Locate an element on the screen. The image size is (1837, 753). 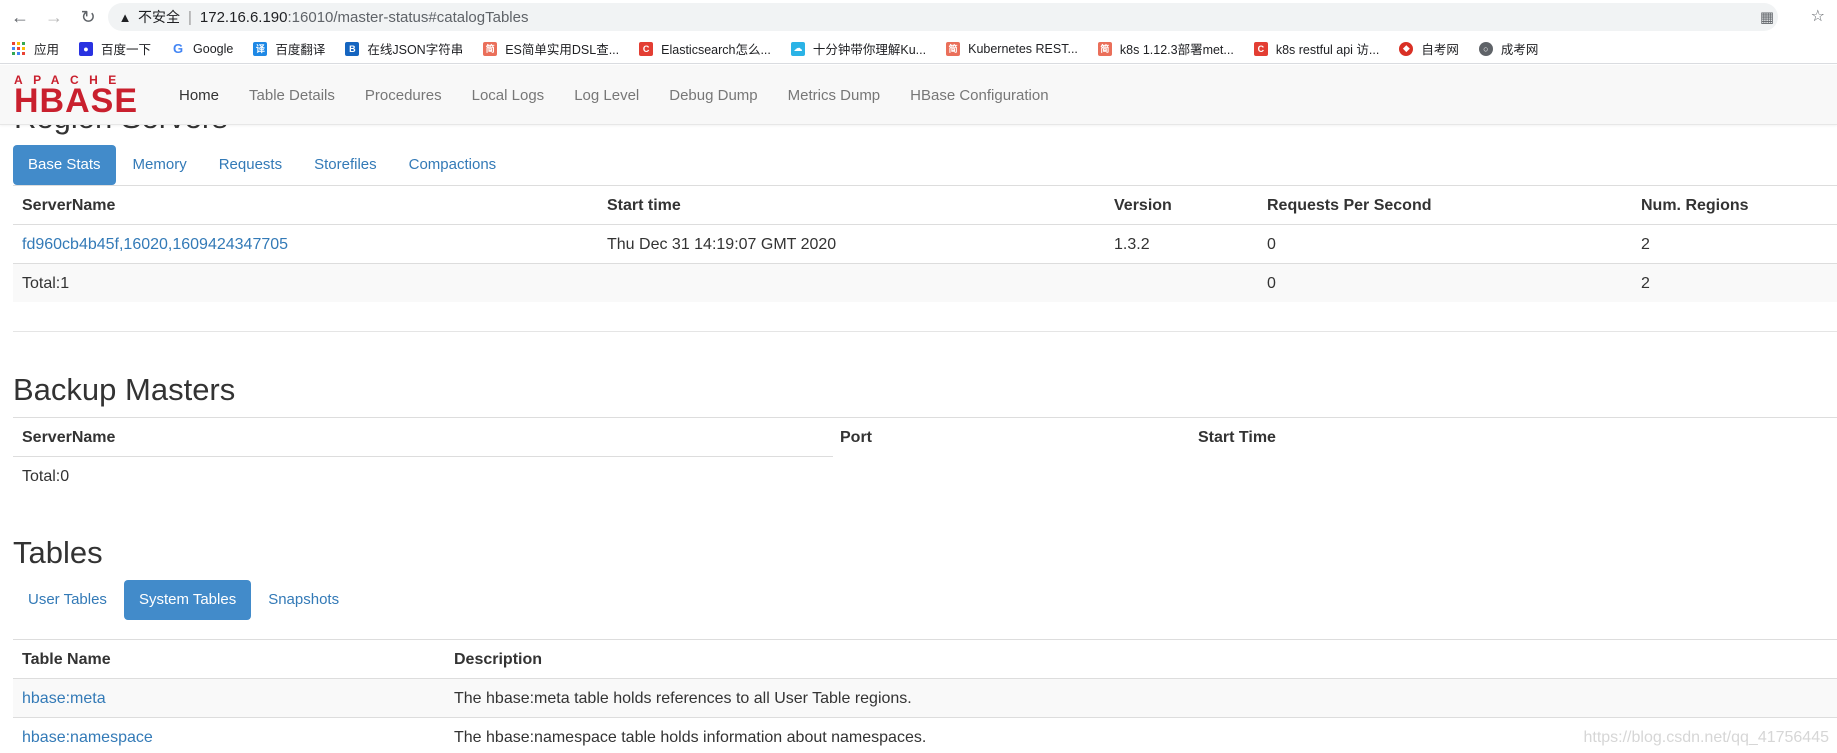
insecure-label: 不安全 is located at coordinates (159, 17).